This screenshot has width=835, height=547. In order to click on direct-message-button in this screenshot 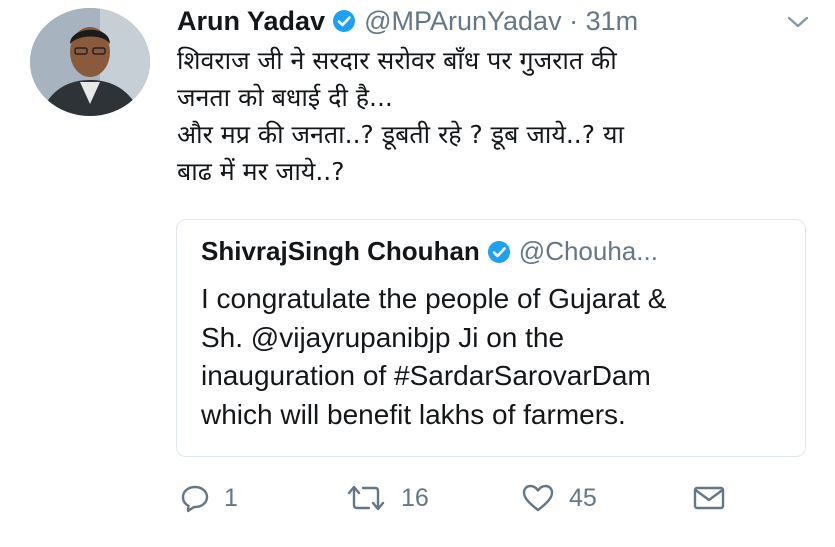, I will do `click(709, 498)`.